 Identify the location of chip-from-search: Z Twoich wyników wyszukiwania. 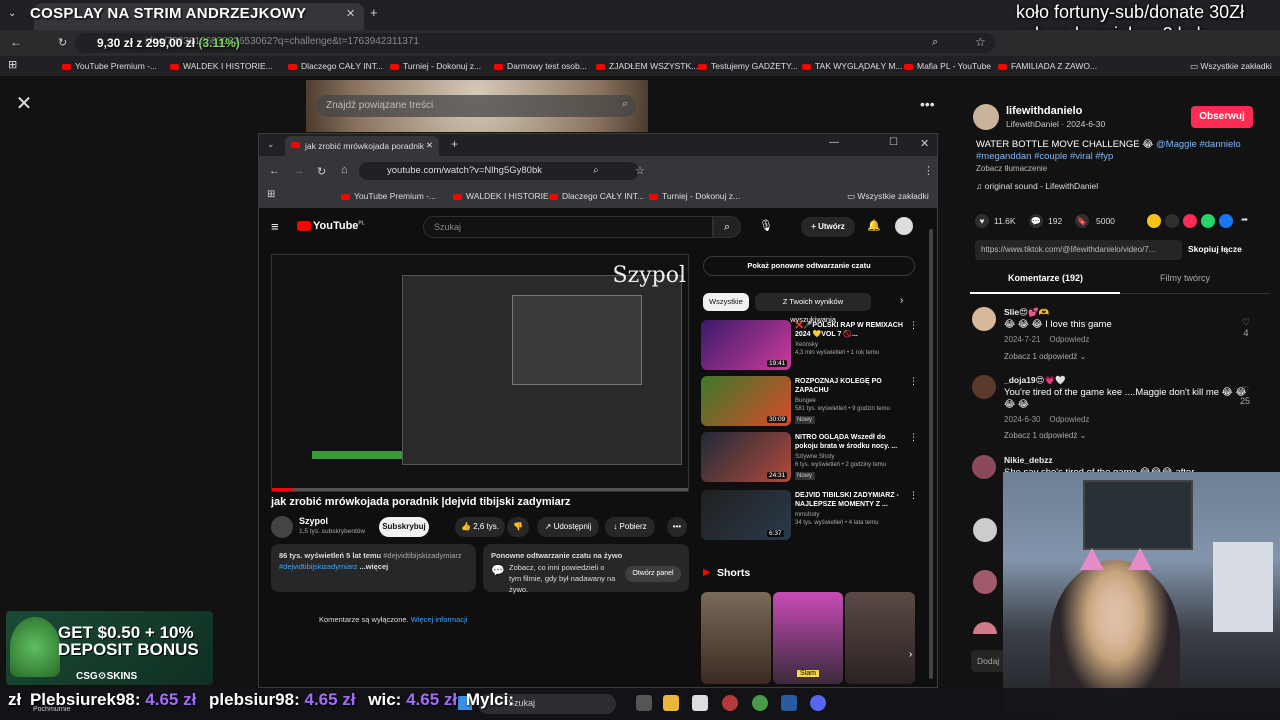
(813, 308).